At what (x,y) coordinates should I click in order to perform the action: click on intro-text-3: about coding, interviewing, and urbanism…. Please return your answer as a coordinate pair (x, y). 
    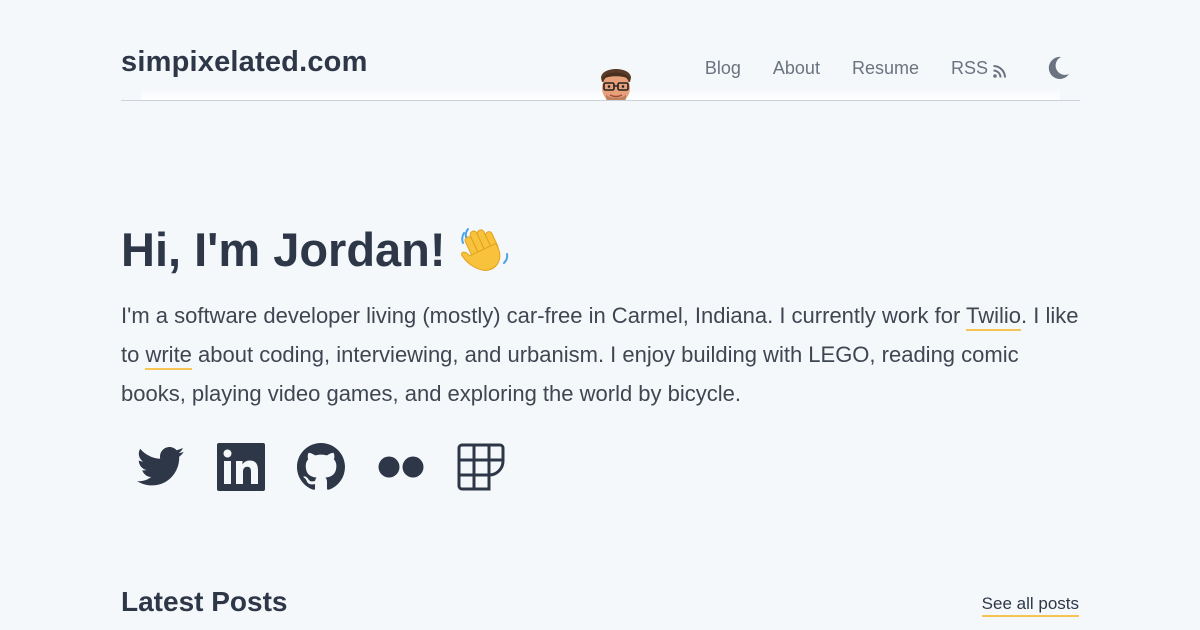
    Looking at the image, I should click on (570, 374).